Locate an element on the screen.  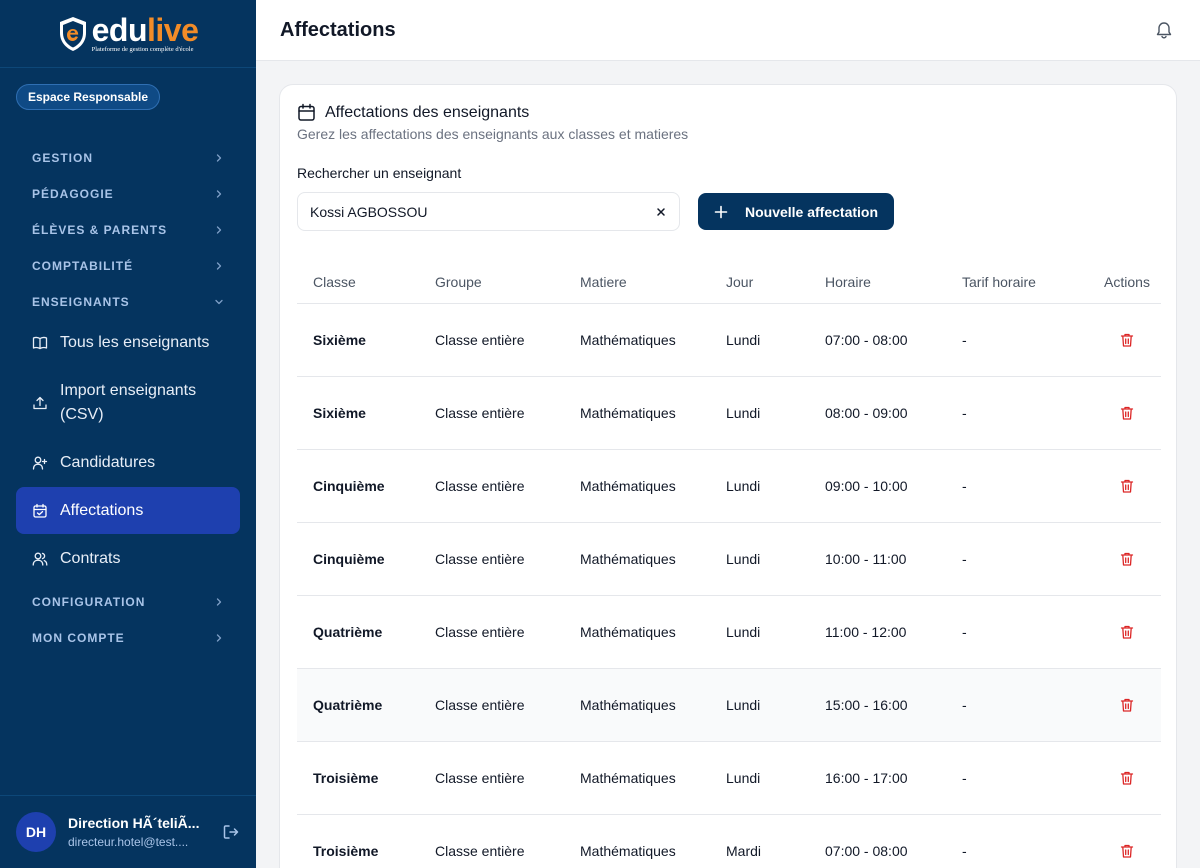
cell-jour: Mardi is located at coordinates (744, 851).